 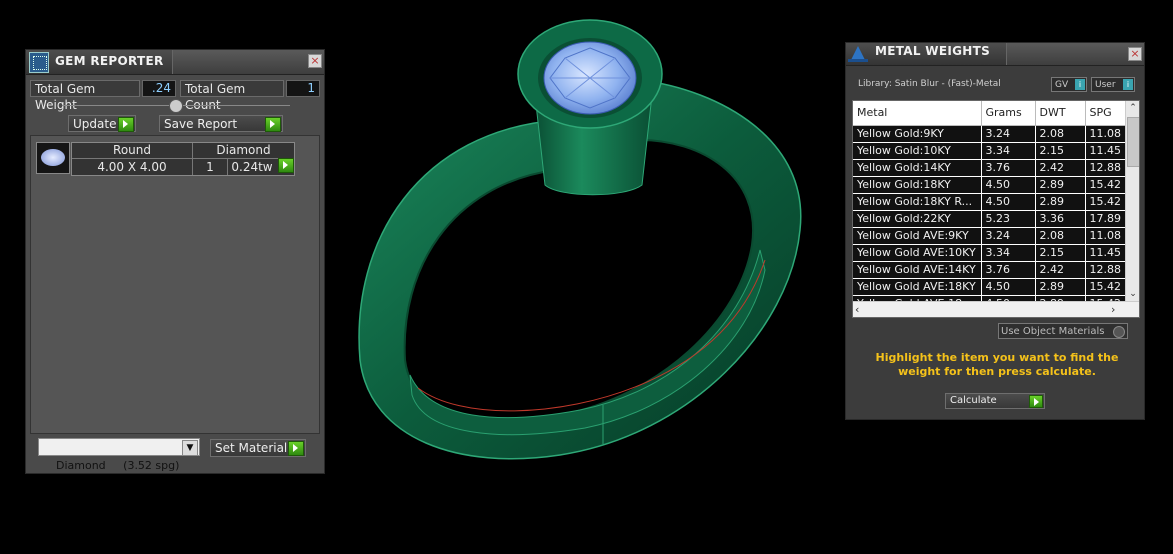 What do you see at coordinates (1008, 113) in the screenshot?
I see `column-header-grams: Grams` at bounding box center [1008, 113].